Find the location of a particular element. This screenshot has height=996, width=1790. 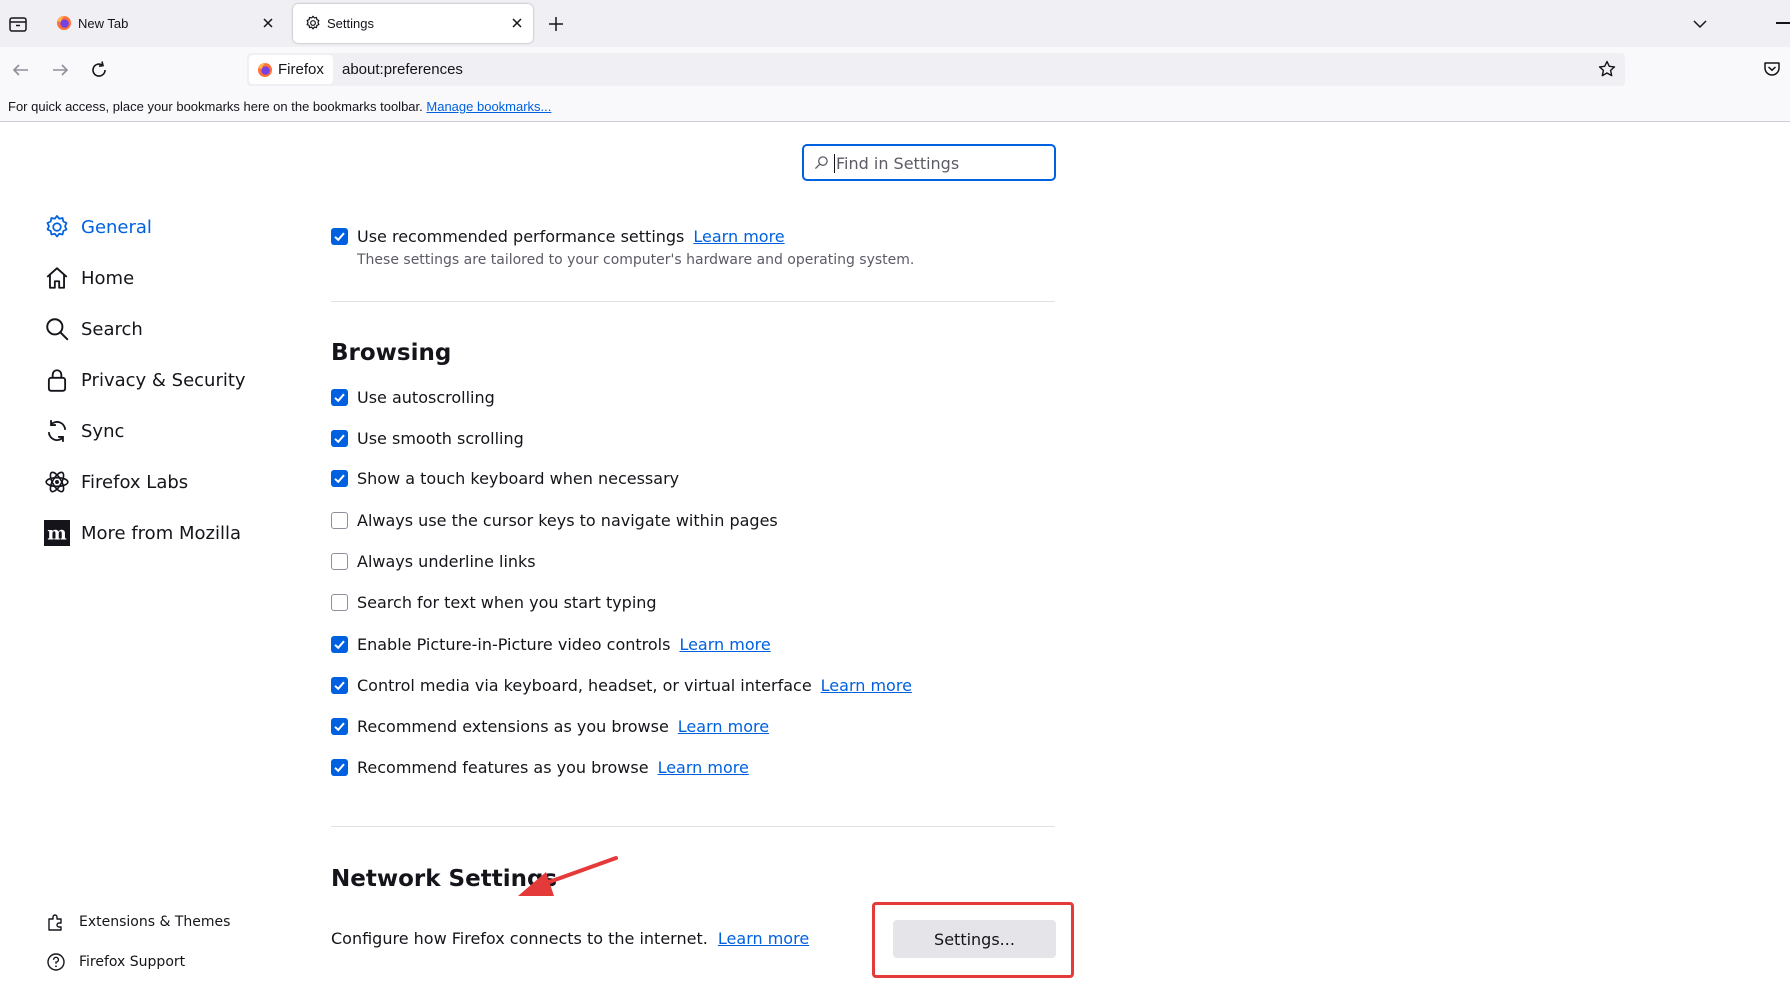

mozilla-icon: m is located at coordinates (57, 533).